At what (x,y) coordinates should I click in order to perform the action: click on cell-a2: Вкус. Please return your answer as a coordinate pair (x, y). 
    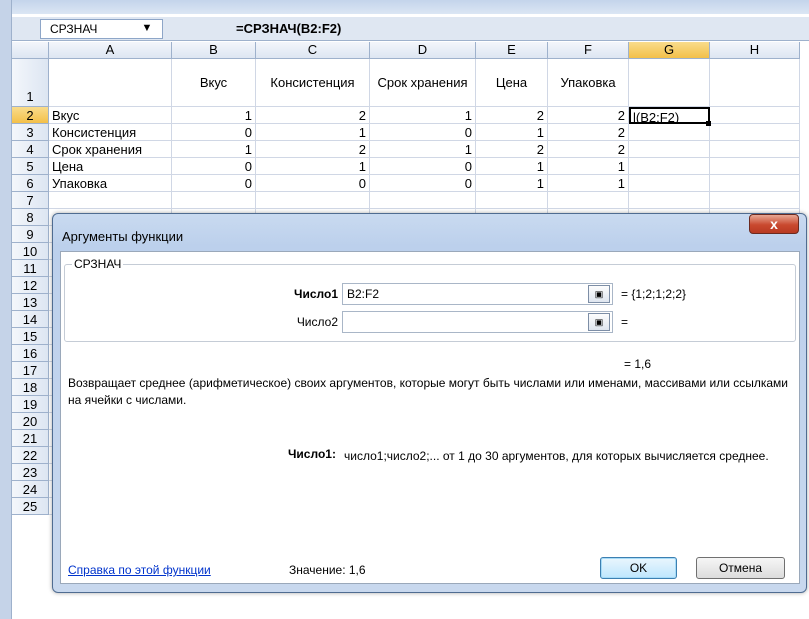
    Looking at the image, I should click on (110, 115).